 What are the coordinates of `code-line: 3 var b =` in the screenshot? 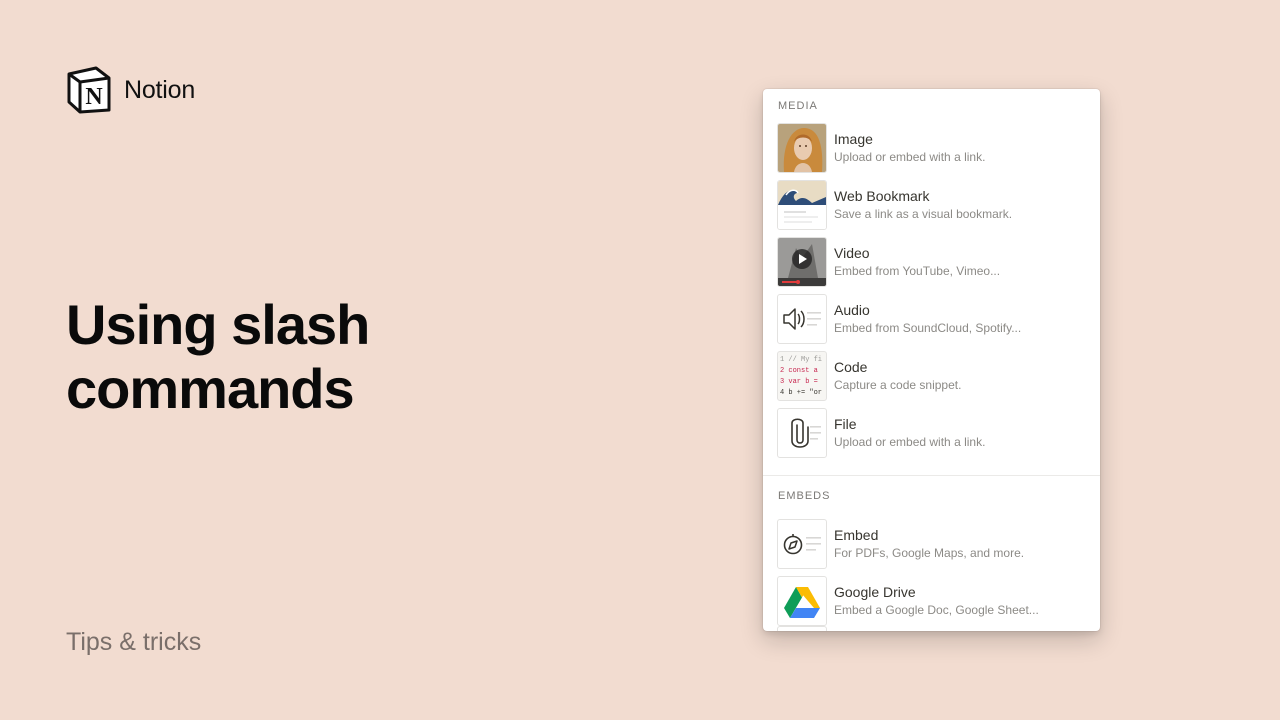 It's located at (799, 382).